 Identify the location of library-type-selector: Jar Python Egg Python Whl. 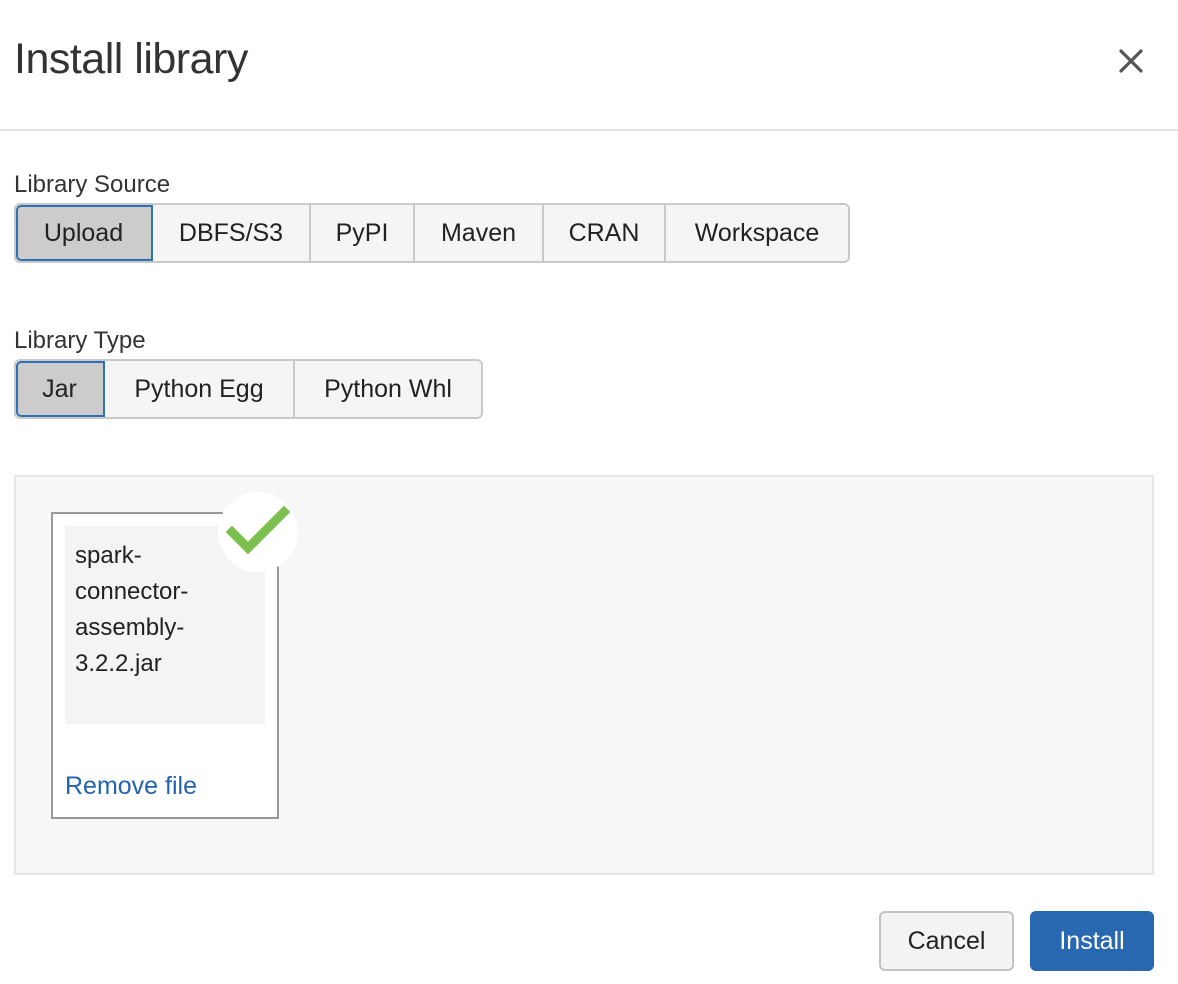
(248, 389).